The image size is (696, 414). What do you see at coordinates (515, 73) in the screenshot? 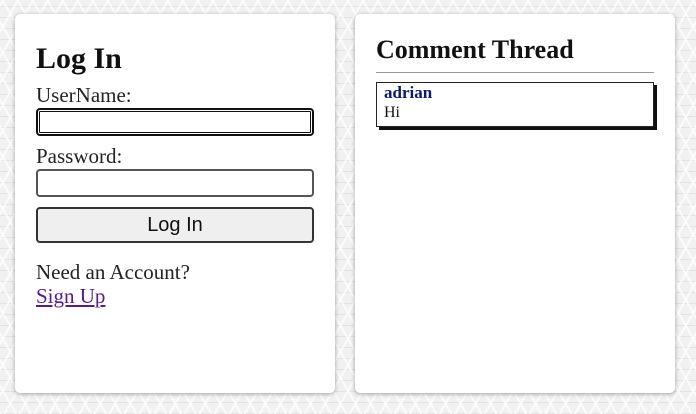
I see `thread-divider` at bounding box center [515, 73].